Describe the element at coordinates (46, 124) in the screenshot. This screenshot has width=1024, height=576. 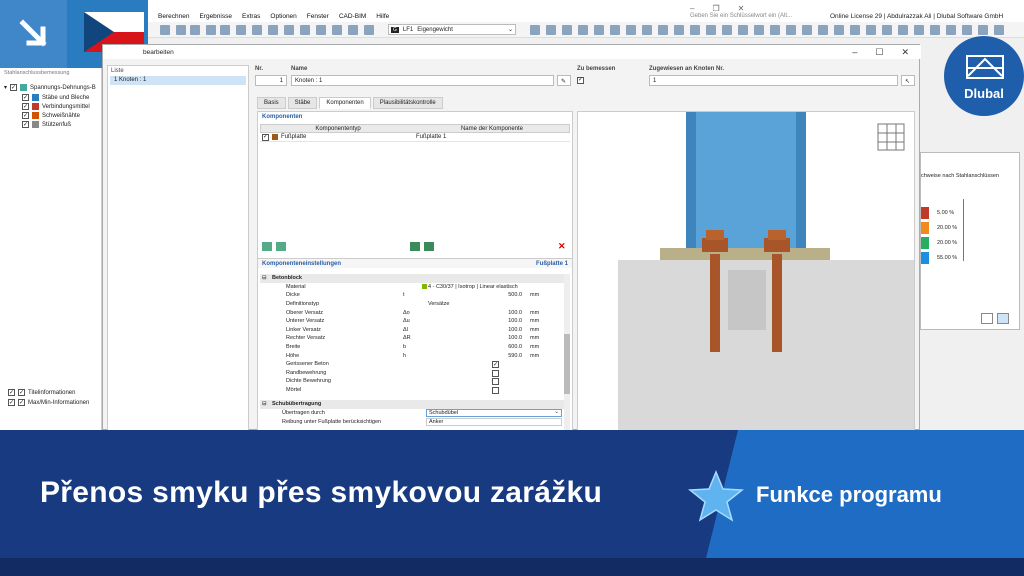
I see `tree-item: Stützenfuß` at that location.